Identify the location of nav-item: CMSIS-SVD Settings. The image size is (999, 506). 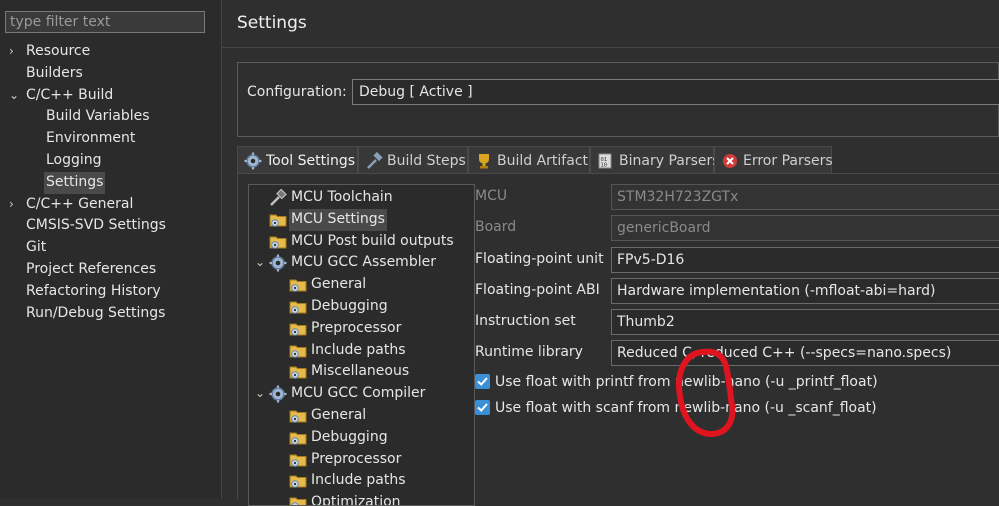
(110, 226).